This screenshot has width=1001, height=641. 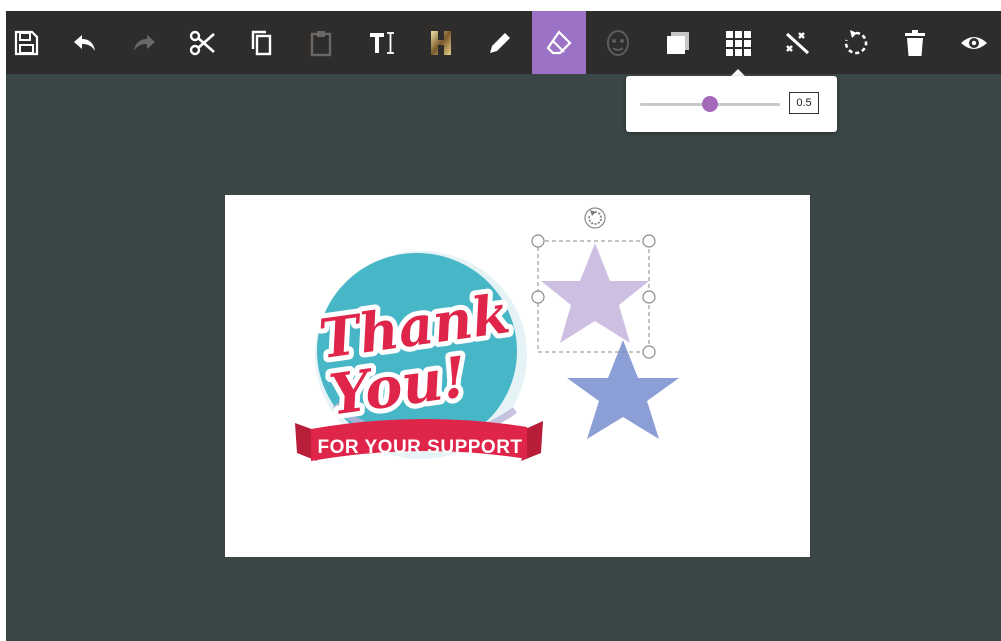 I want to click on save-button, so click(x=26, y=42).